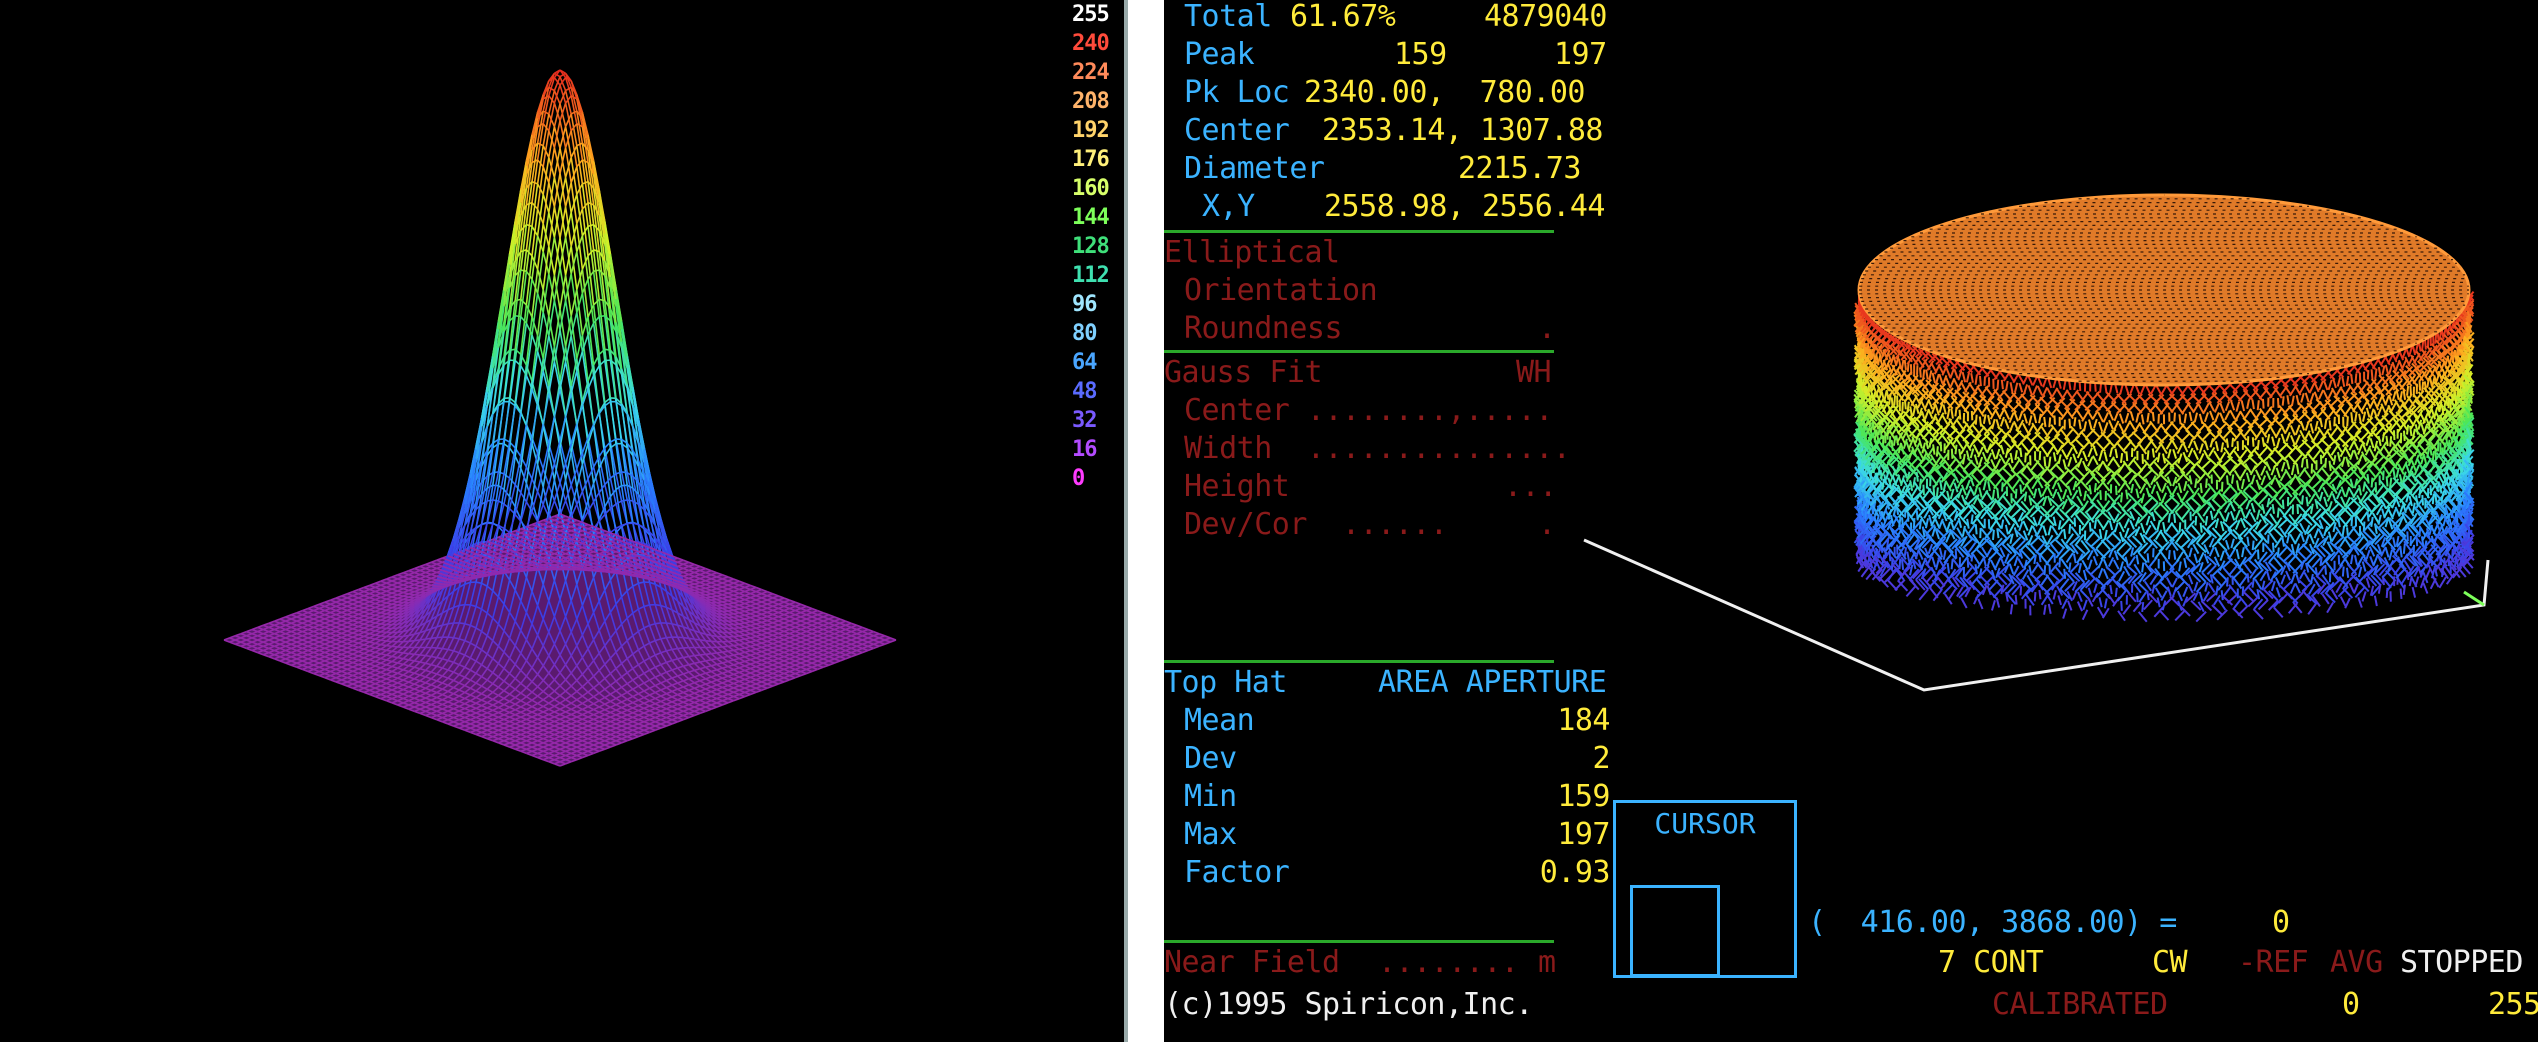 The height and width of the screenshot is (1042, 2538). What do you see at coordinates (1091, 246) in the screenshot?
I see `scale-label: 128` at bounding box center [1091, 246].